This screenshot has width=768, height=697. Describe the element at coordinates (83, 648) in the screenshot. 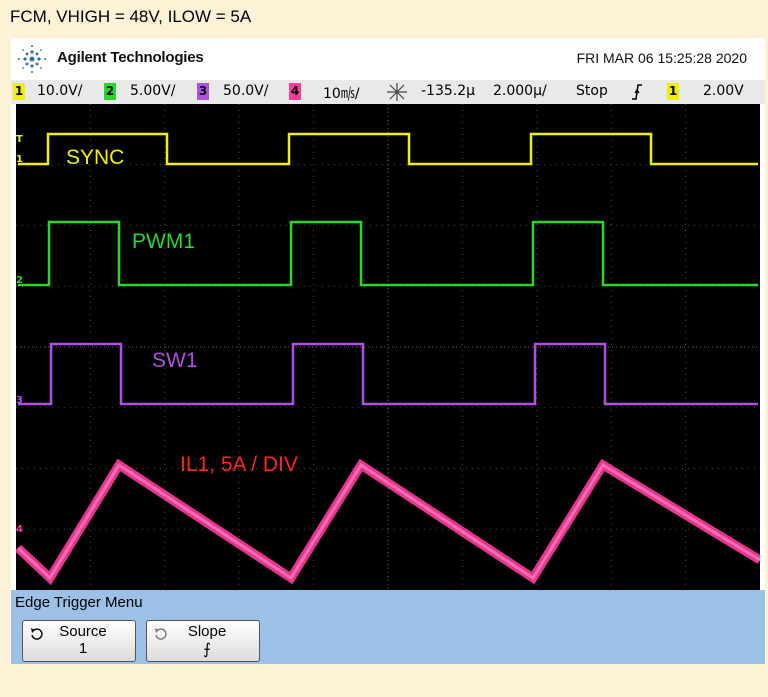

I see `source-value: 1` at that location.